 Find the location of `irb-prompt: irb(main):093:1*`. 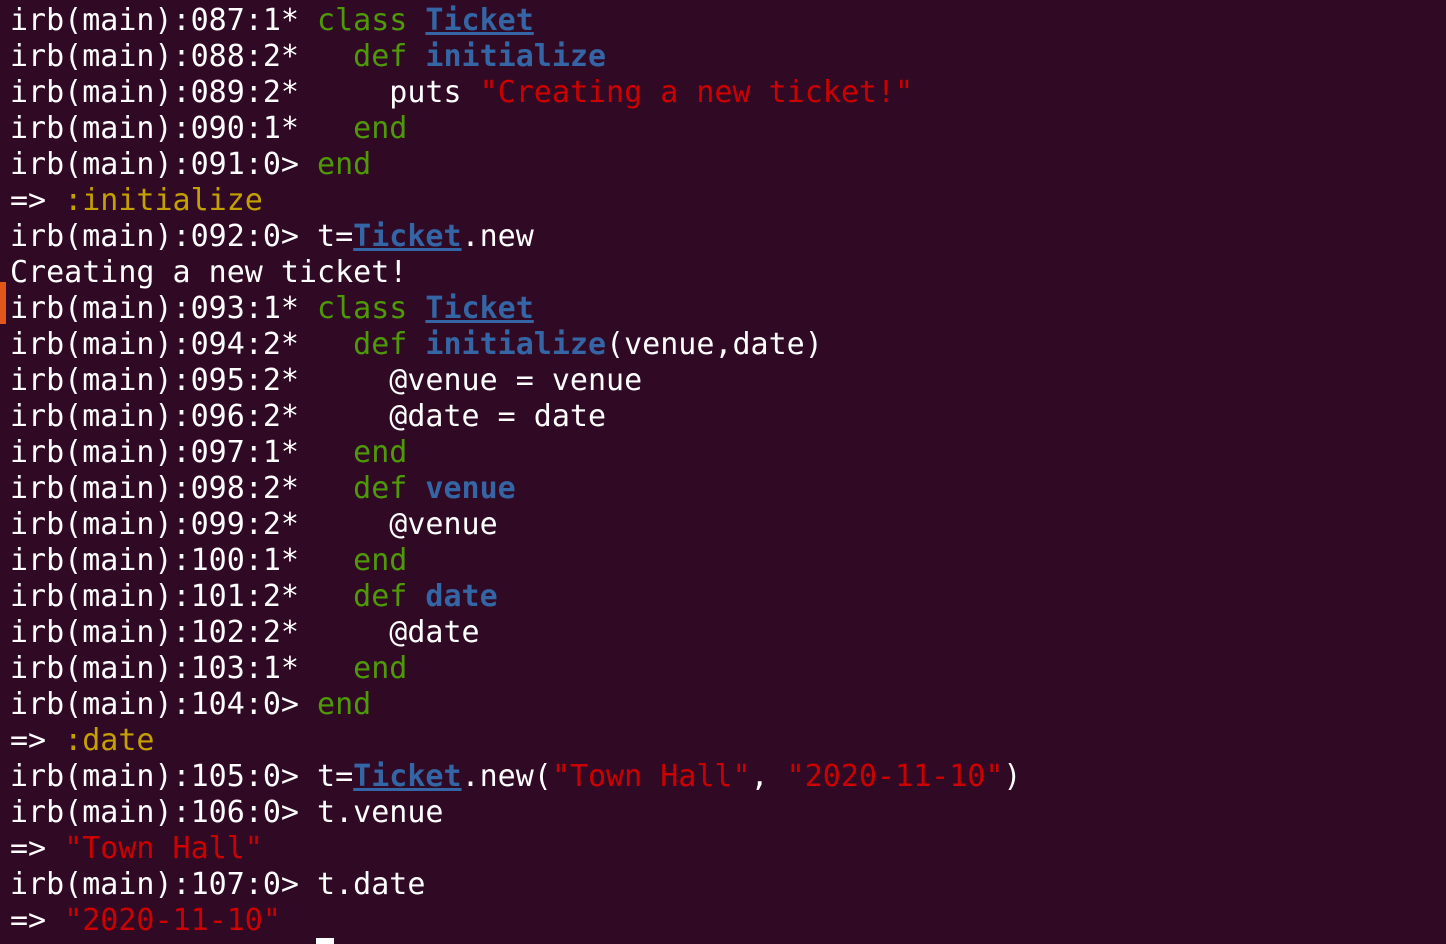

irb-prompt: irb(main):093:1* is located at coordinates (164, 308).